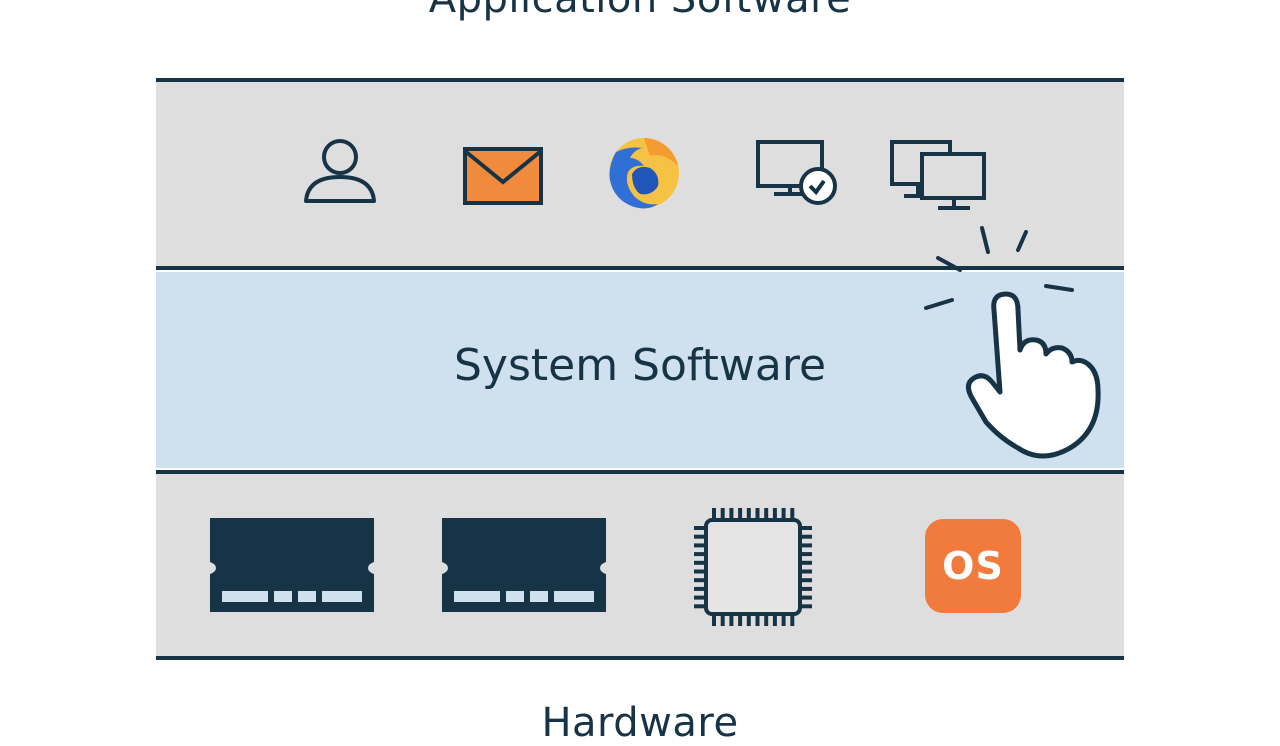  Describe the element at coordinates (938, 175) in the screenshot. I see `multi-monitor-icon` at that location.